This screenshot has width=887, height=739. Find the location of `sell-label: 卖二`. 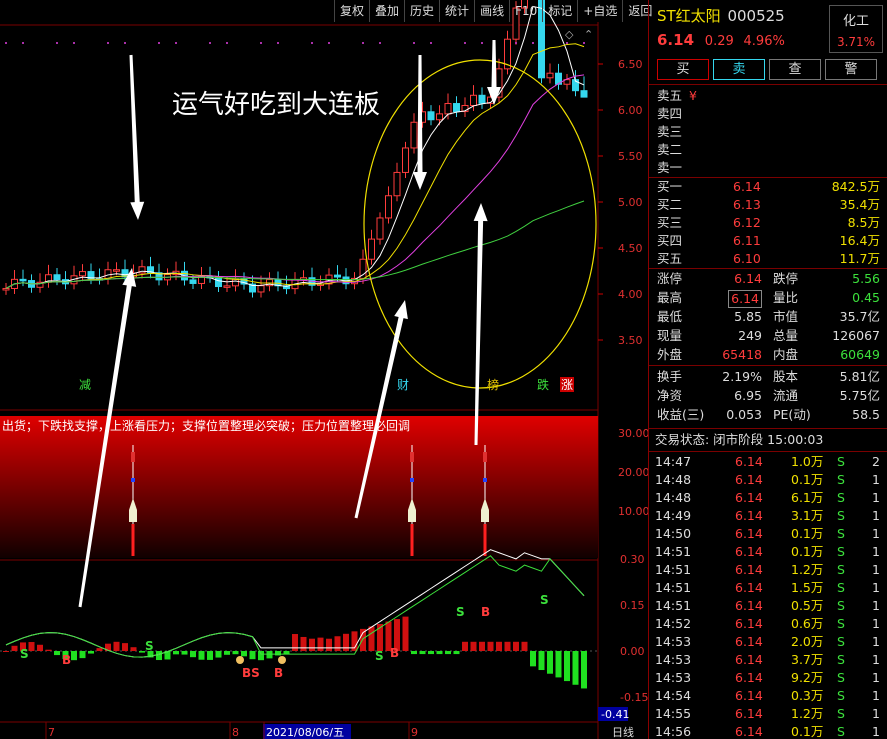

sell-label: 卖二 is located at coordinates (670, 149).